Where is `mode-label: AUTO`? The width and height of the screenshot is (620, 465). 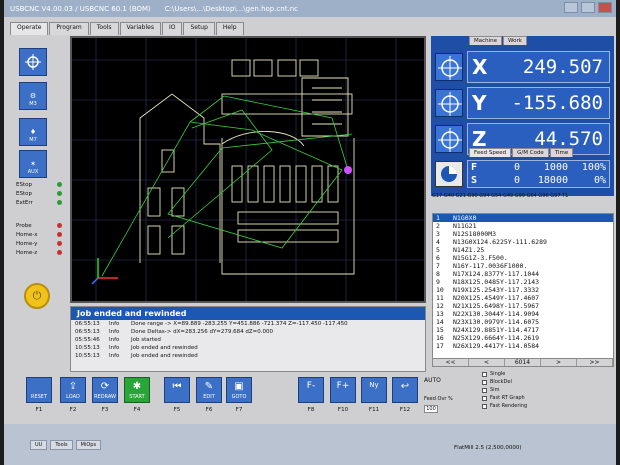
mode-label: AUTO is located at coordinates (432, 380).